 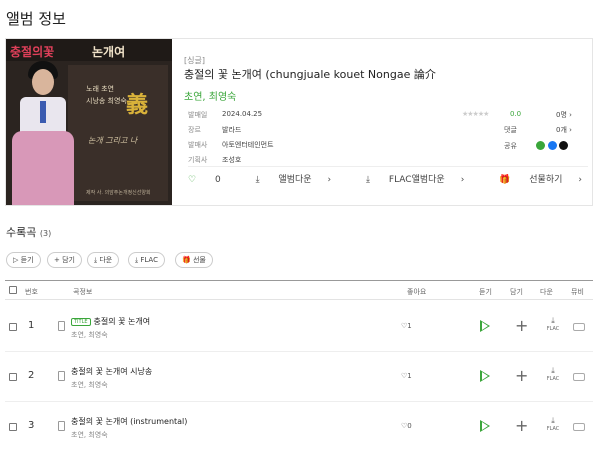 I want to click on cover-figure-face, so click(x=43, y=82).